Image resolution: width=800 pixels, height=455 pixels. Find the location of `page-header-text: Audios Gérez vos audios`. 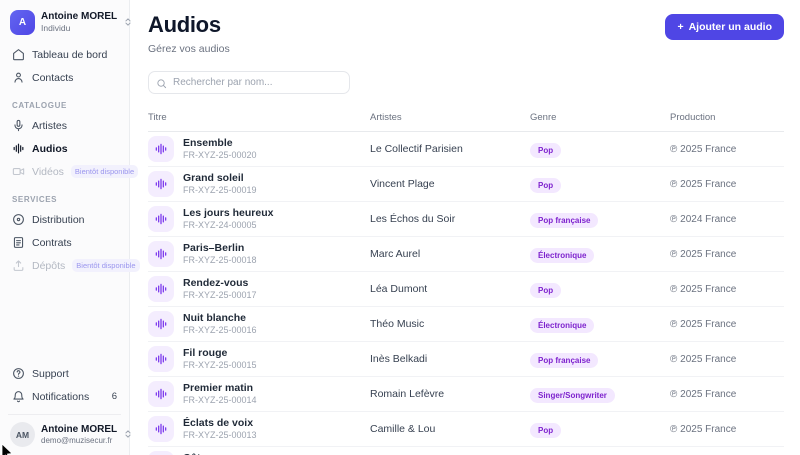

page-header-text: Audios Gérez vos audios is located at coordinates (189, 33).